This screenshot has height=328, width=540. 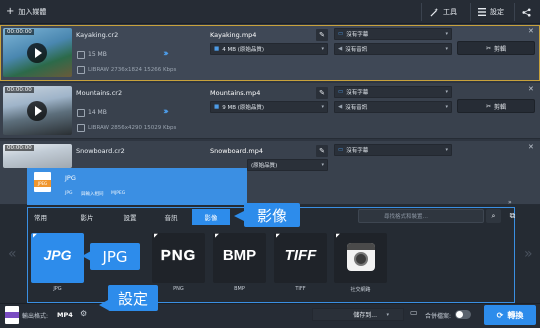 I want to click on tab-audio: 音訊, so click(x=171, y=217).